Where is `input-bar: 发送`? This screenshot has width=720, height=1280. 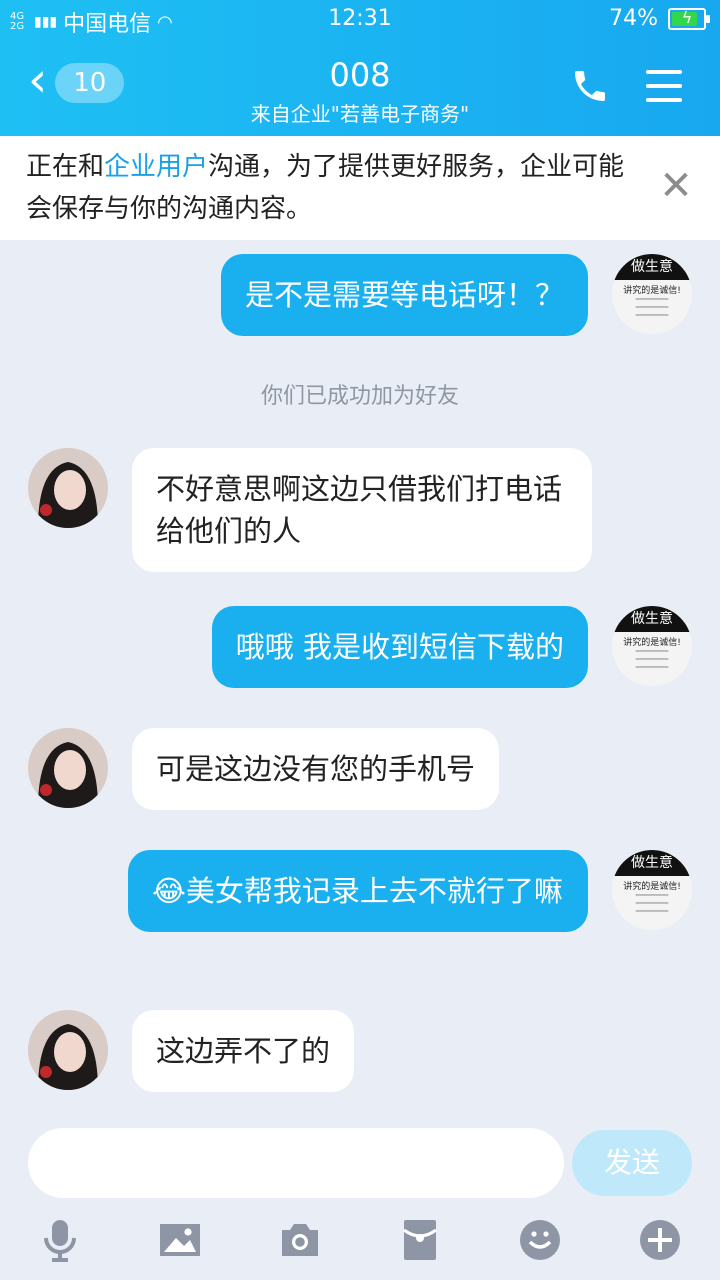 input-bar: 发送 is located at coordinates (360, 1161).